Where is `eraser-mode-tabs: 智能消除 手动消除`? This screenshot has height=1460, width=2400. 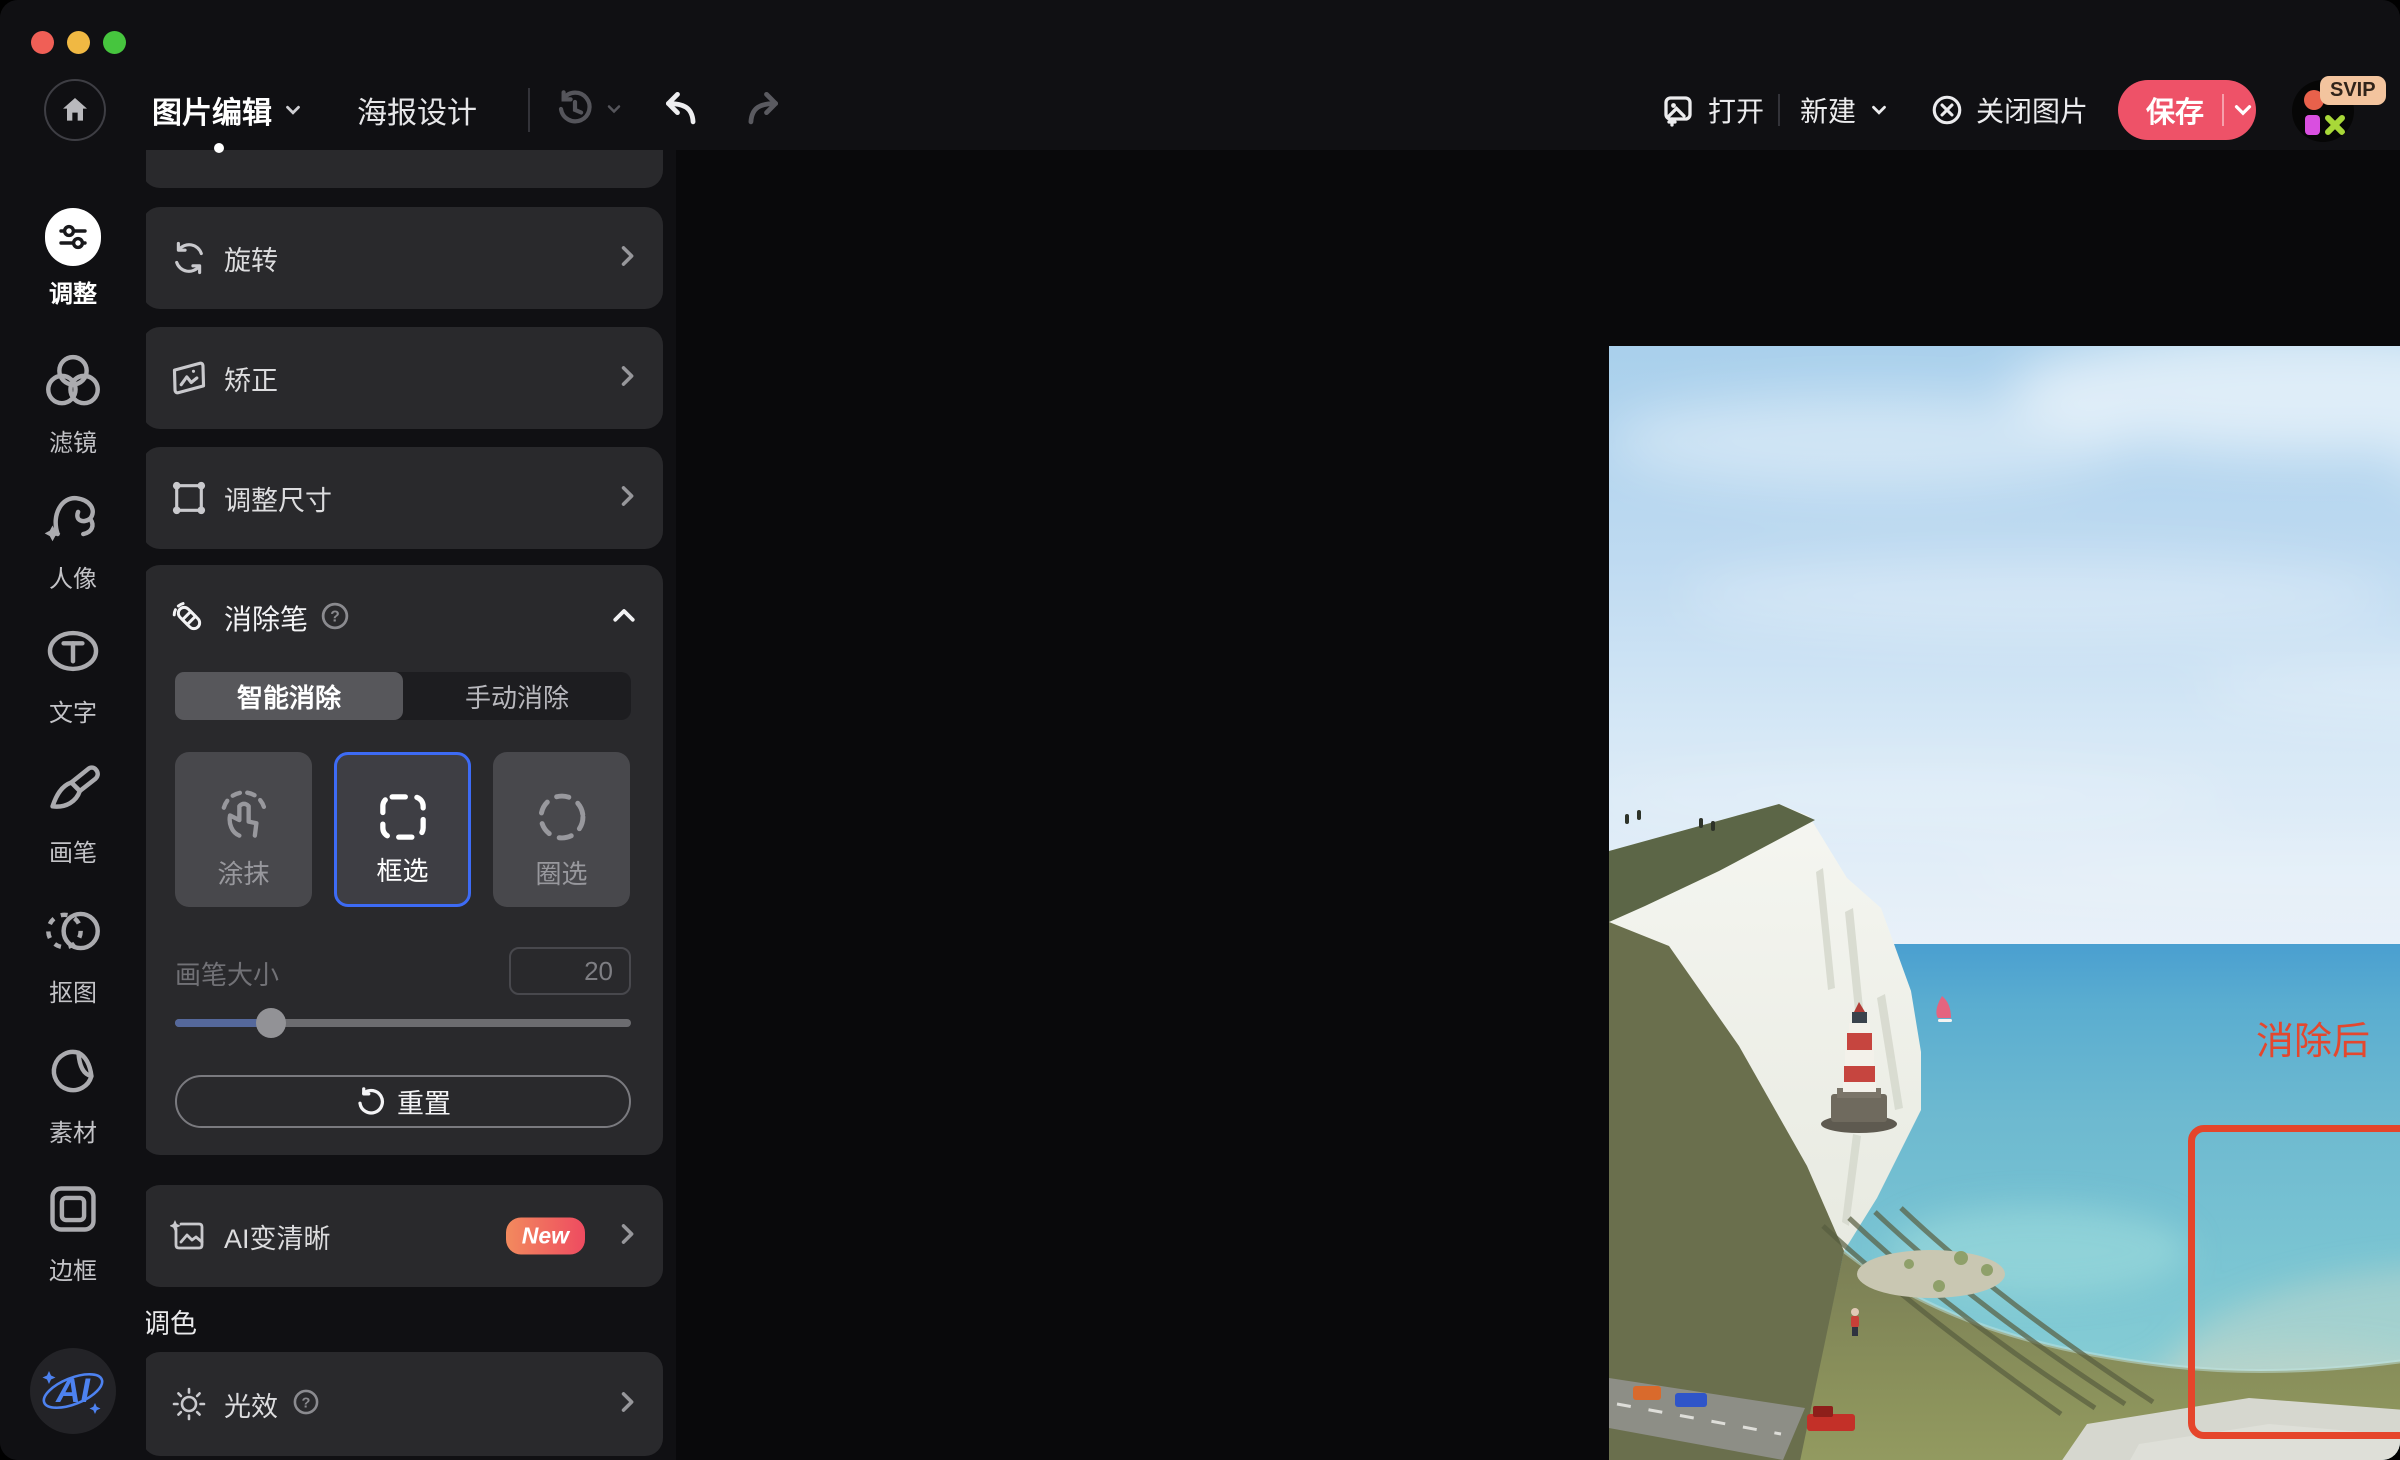
eraser-mode-tabs: 智能消除 手动消除 is located at coordinates (403, 696).